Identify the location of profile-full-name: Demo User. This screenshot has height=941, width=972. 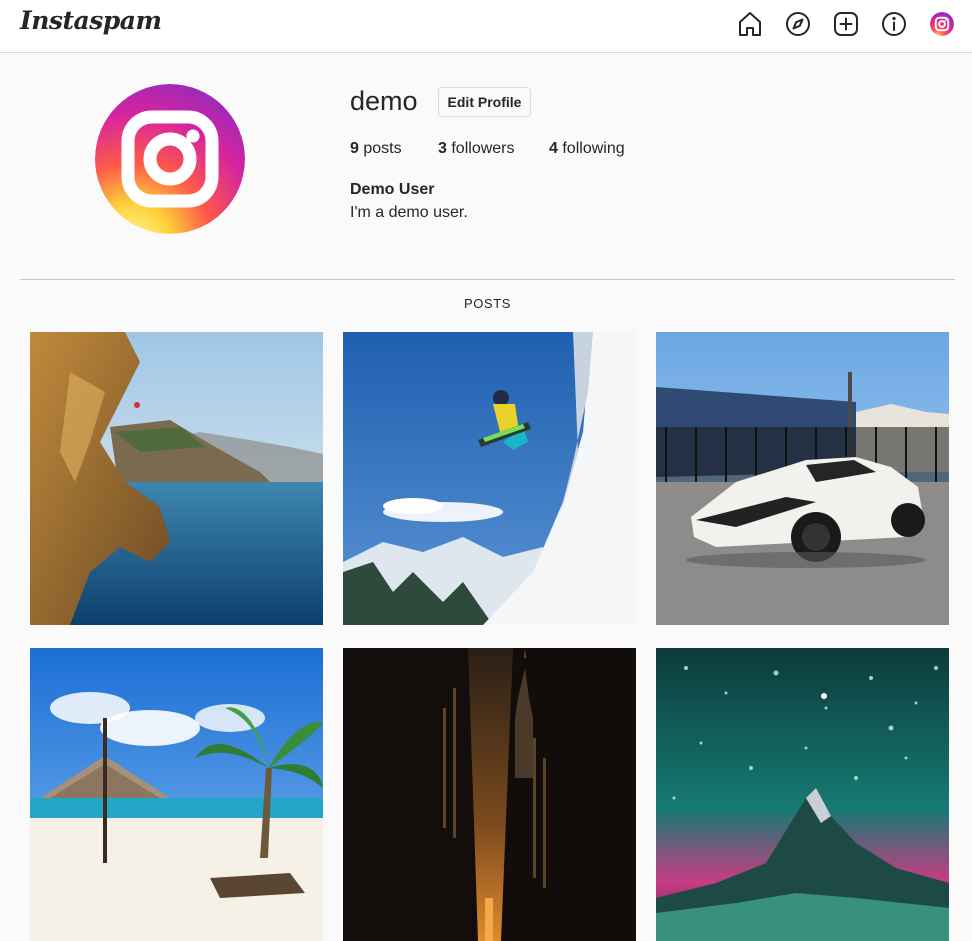
(392, 189).